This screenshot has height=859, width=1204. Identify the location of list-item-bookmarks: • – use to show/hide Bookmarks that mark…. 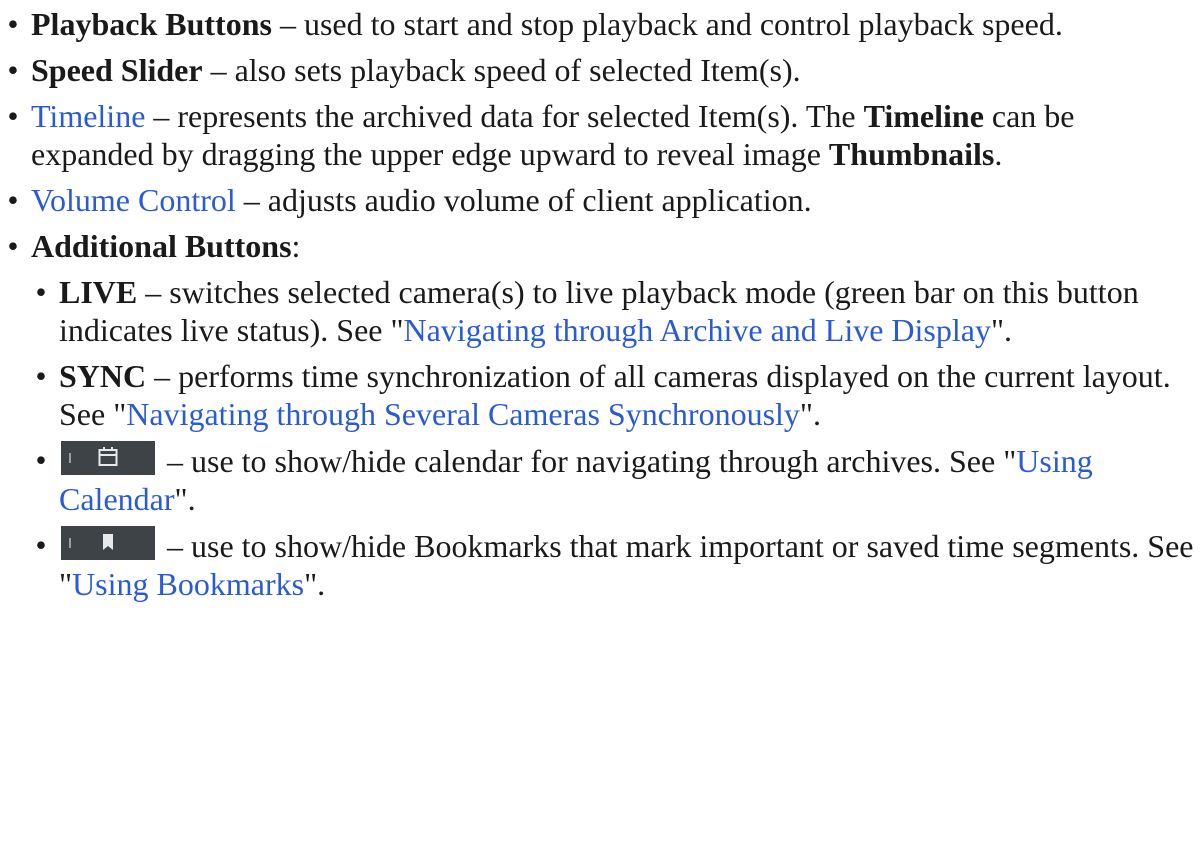
(617, 564).